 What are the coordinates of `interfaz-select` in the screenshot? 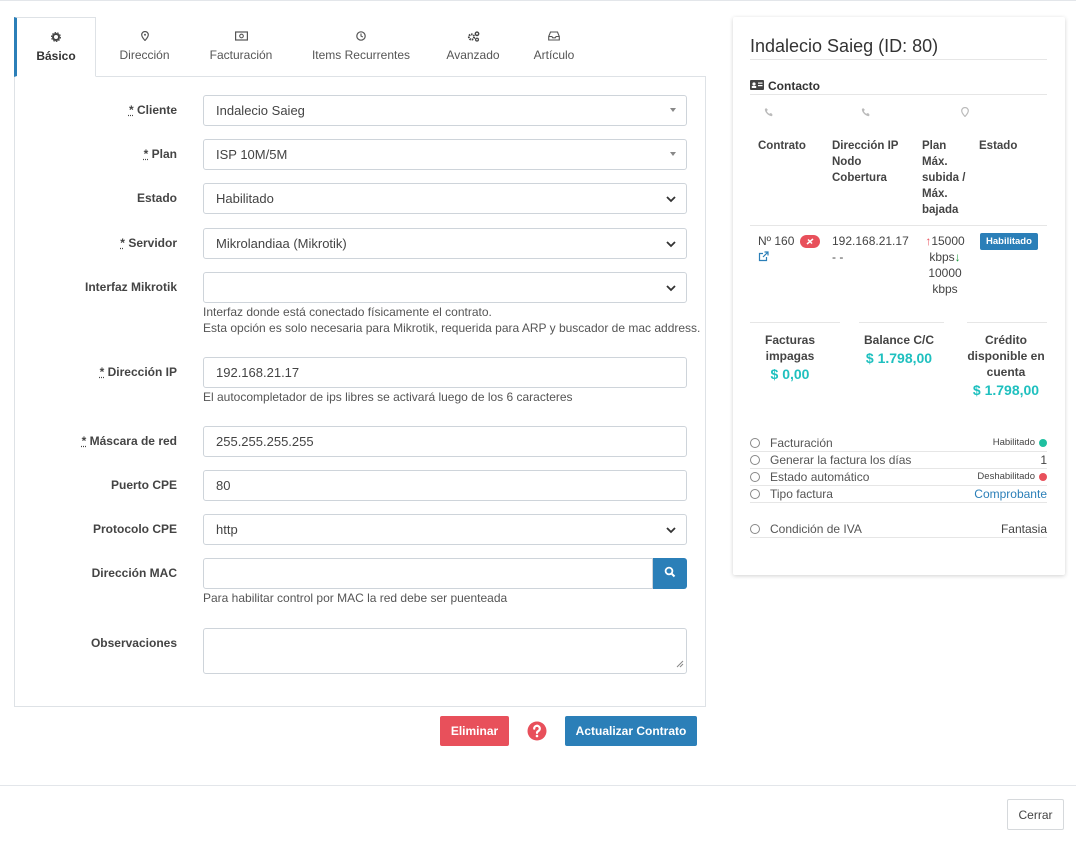 It's located at (445, 287).